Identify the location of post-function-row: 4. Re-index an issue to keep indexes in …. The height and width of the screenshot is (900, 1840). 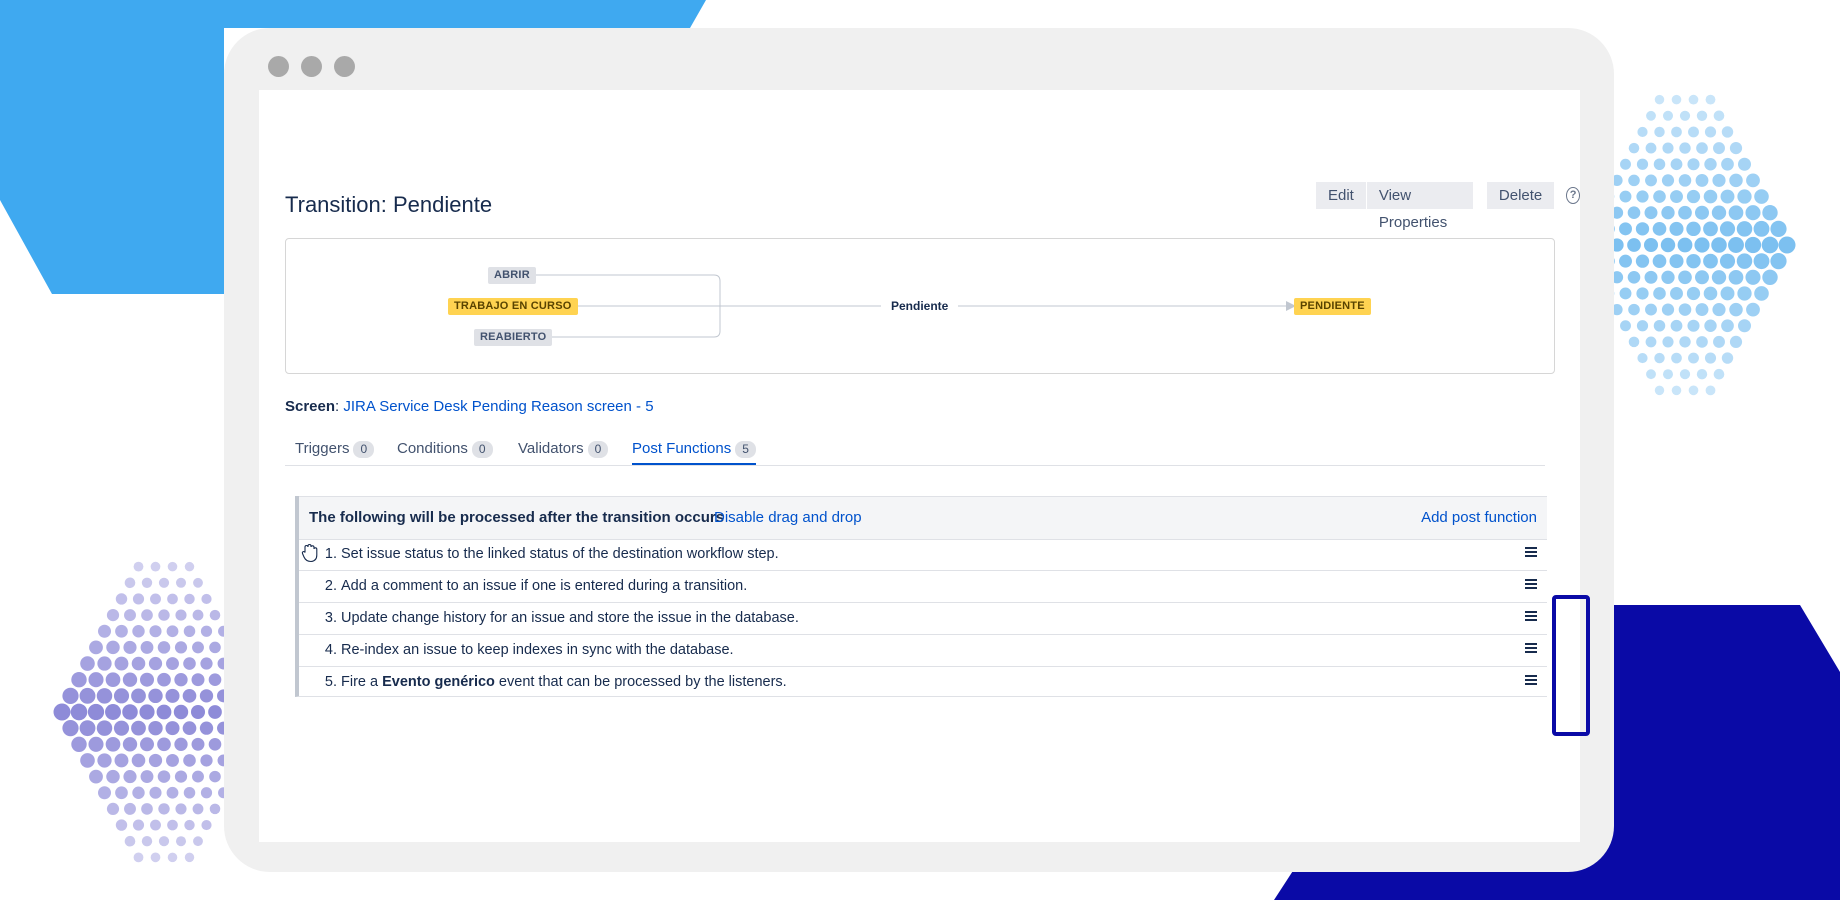
(923, 651).